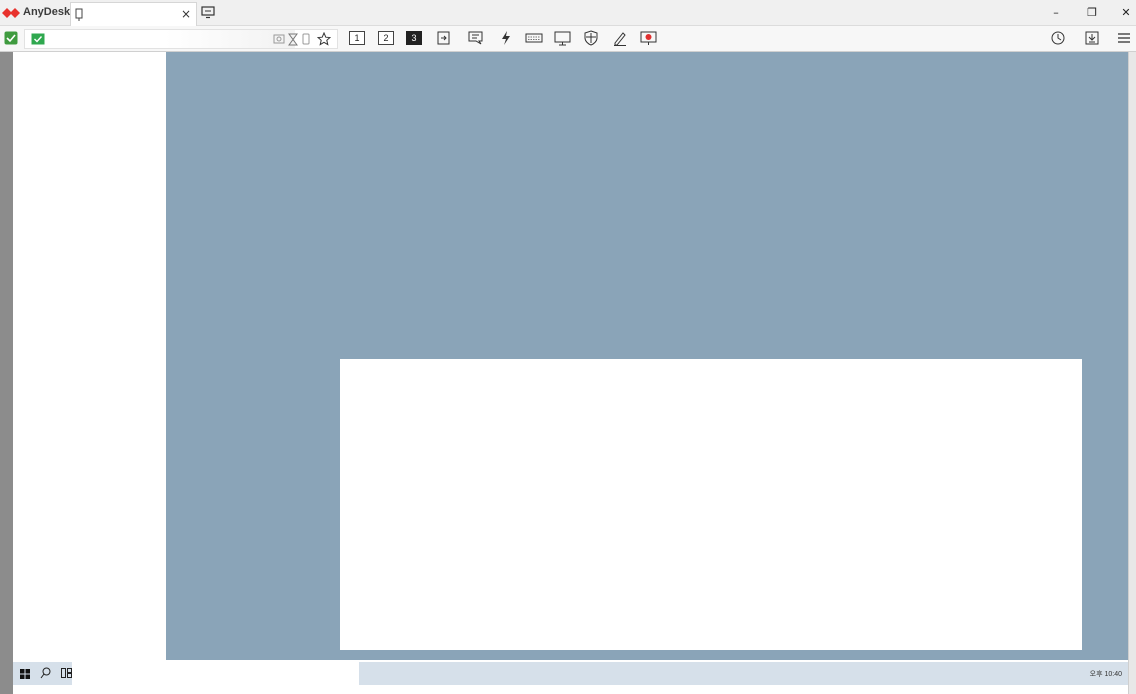 Image resolution: width=1136 pixels, height=694 pixels. What do you see at coordinates (25, 674) in the screenshot?
I see `windows-start-icon` at bounding box center [25, 674].